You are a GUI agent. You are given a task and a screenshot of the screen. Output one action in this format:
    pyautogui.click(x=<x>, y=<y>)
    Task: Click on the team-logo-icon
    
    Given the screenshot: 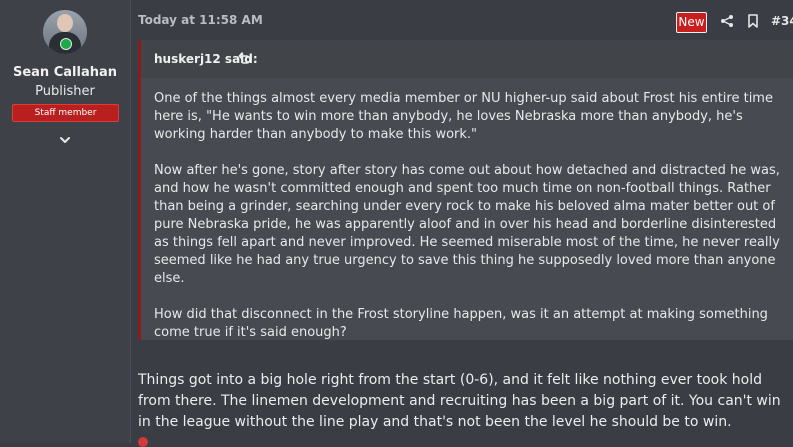 What is the action you would take?
    pyautogui.click(x=66, y=44)
    